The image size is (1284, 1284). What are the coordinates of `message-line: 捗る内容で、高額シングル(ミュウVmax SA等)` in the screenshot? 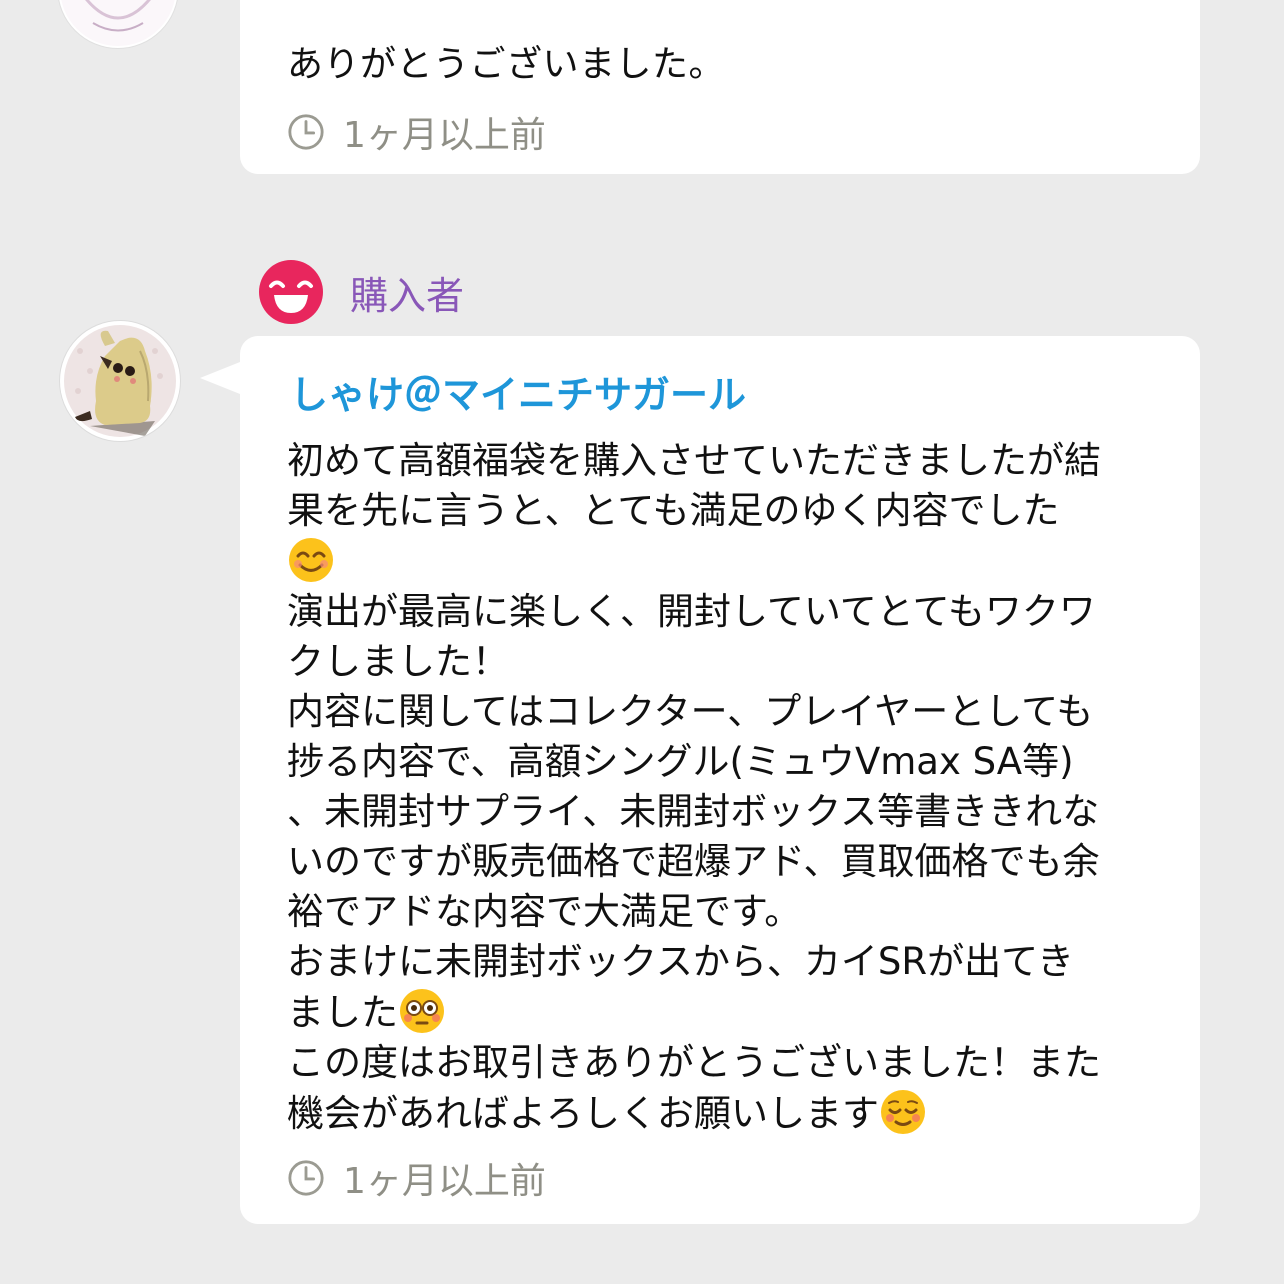 It's located at (680, 761).